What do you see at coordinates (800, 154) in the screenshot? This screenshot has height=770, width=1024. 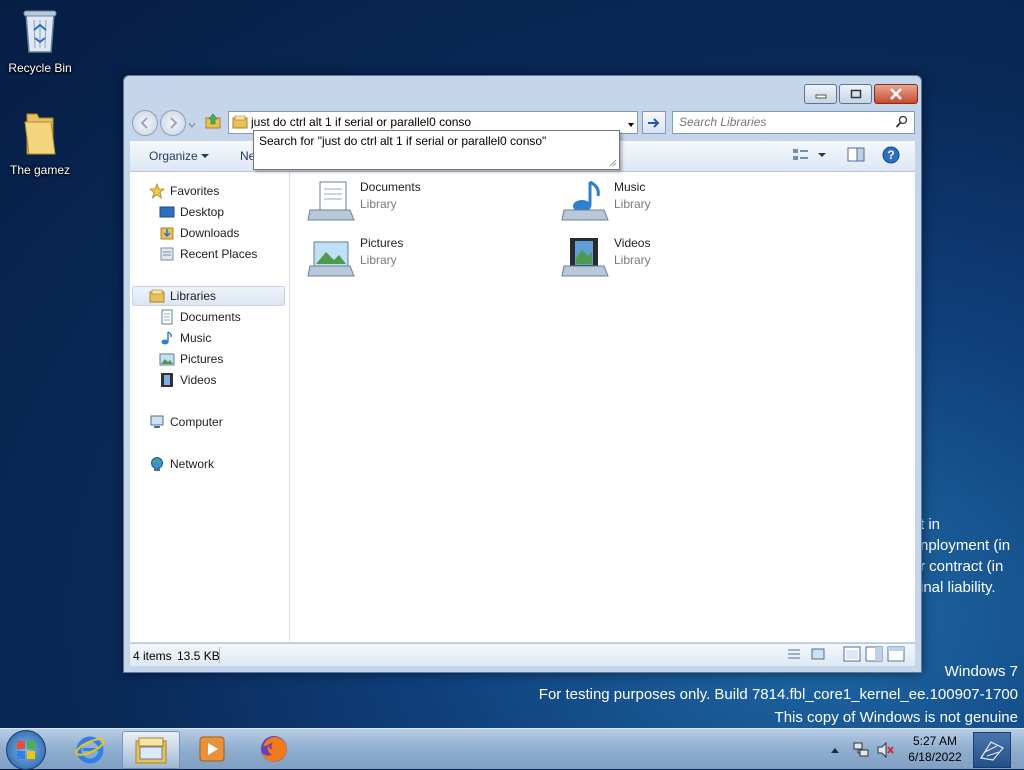 I see `view-options-icon` at bounding box center [800, 154].